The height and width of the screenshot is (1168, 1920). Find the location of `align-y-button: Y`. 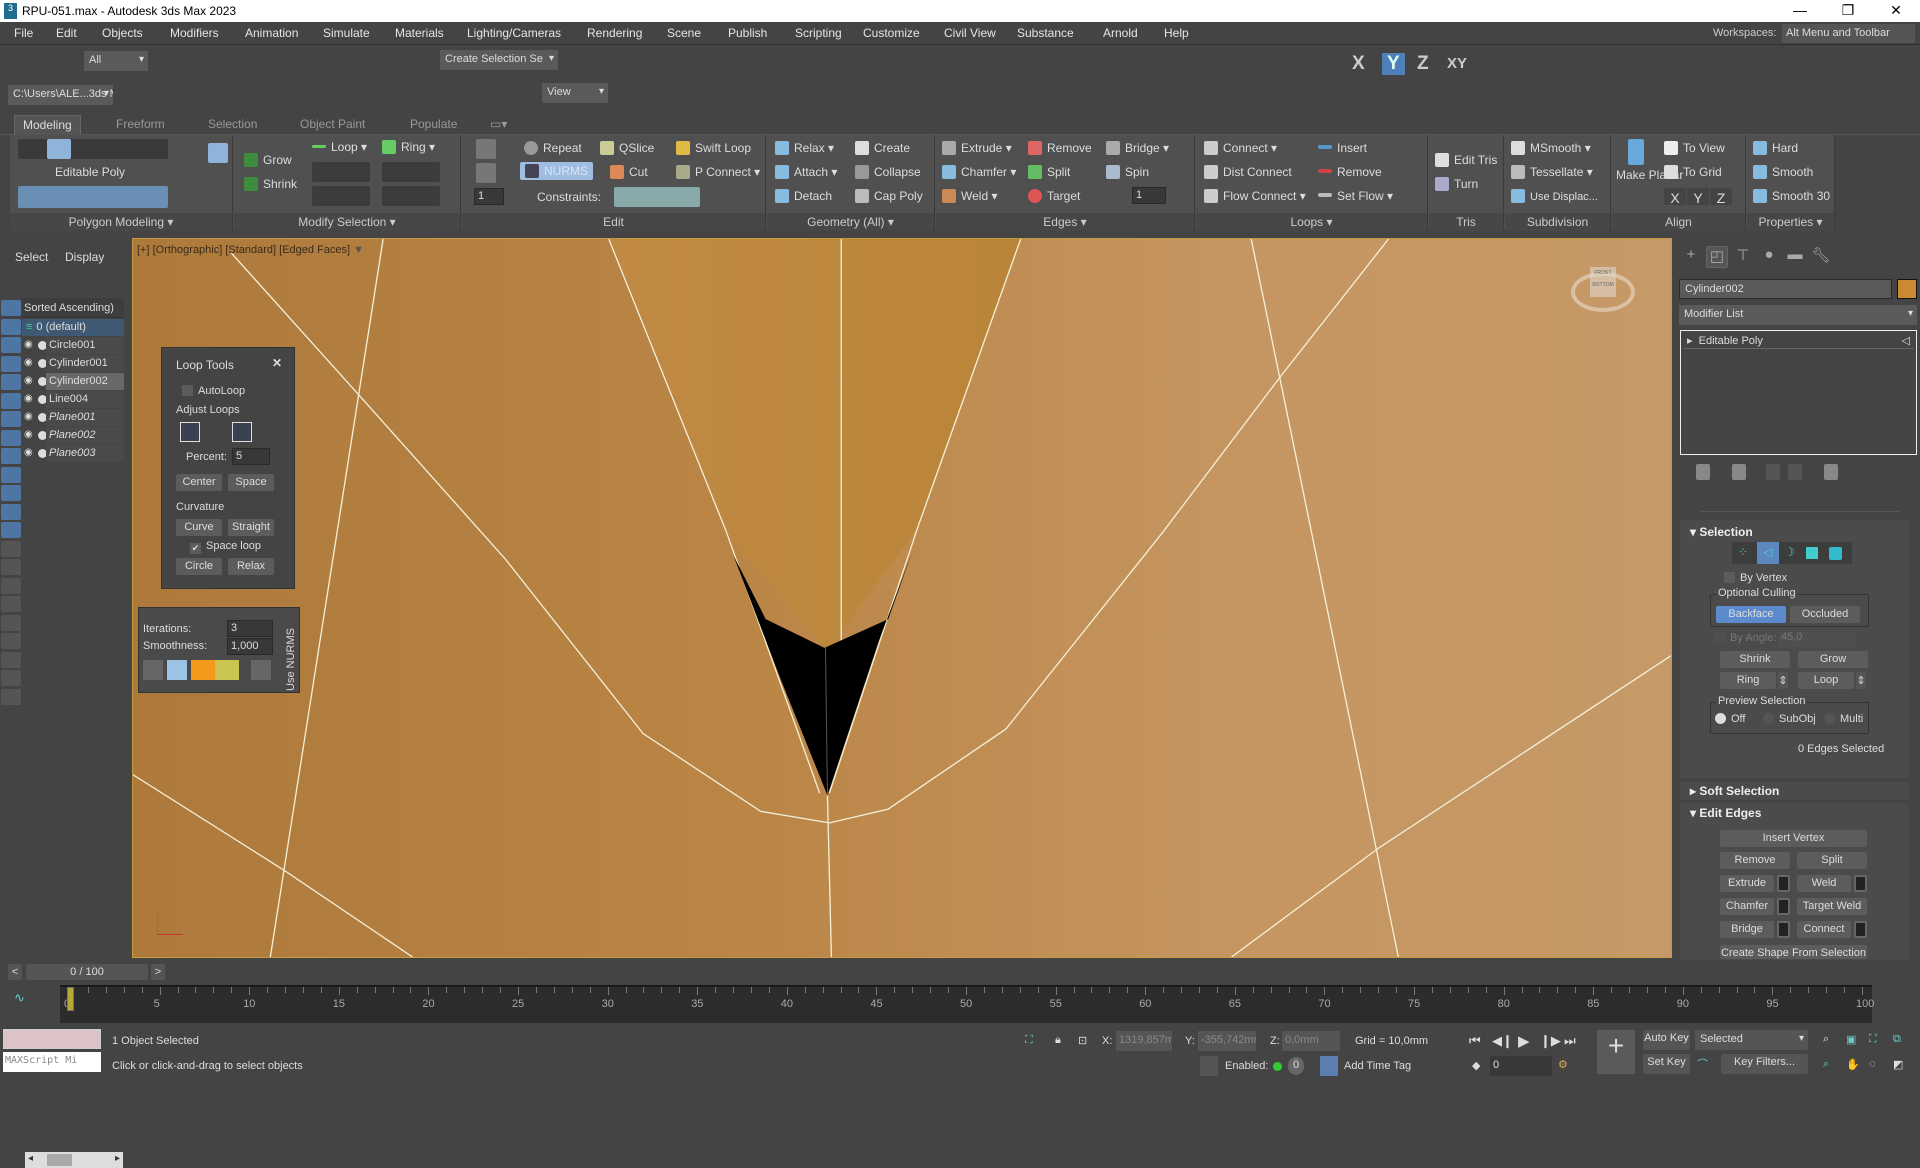

align-y-button: Y is located at coordinates (1698, 197).